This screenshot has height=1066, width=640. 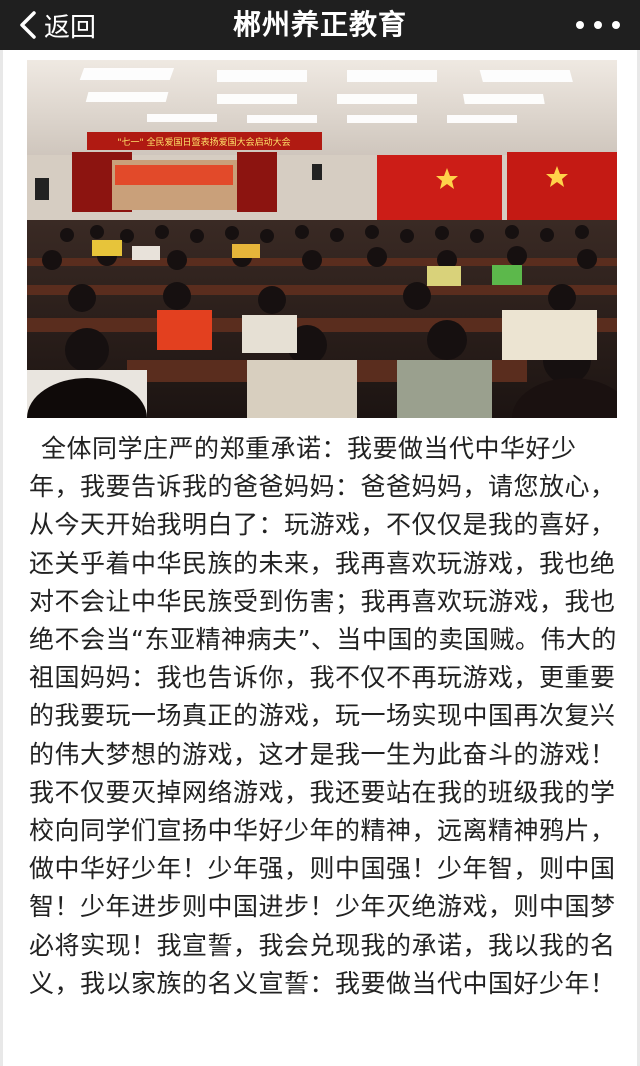 What do you see at coordinates (70, 27) in the screenshot?
I see `back-label: 返回` at bounding box center [70, 27].